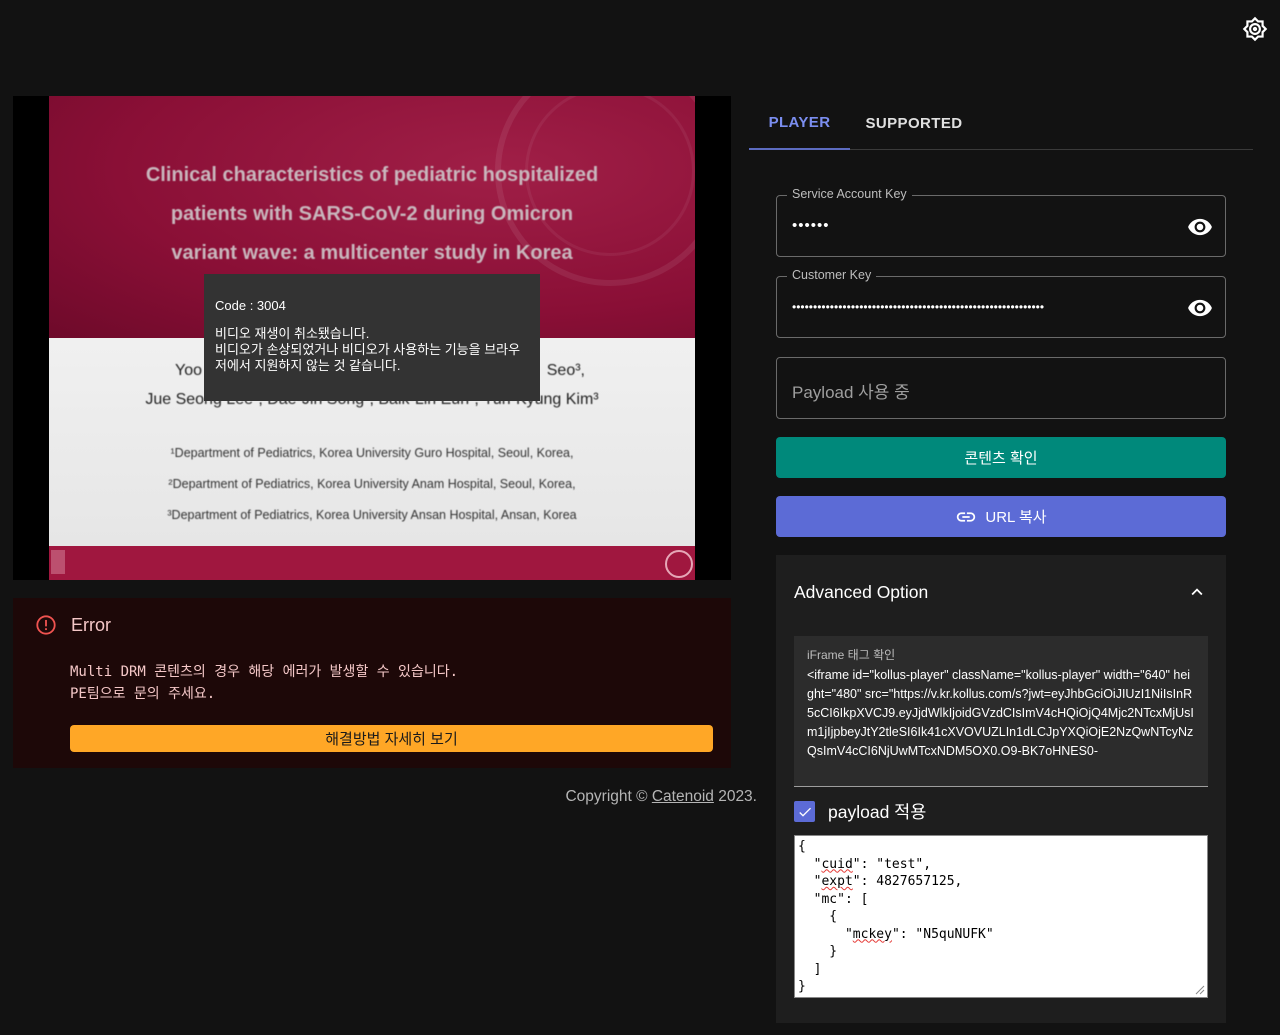 Image resolution: width=1280 pixels, height=1035 pixels. What do you see at coordinates (292, 333) in the screenshot?
I see `error-overlay-line1: 비디오 재생이 취소됐습니다.` at bounding box center [292, 333].